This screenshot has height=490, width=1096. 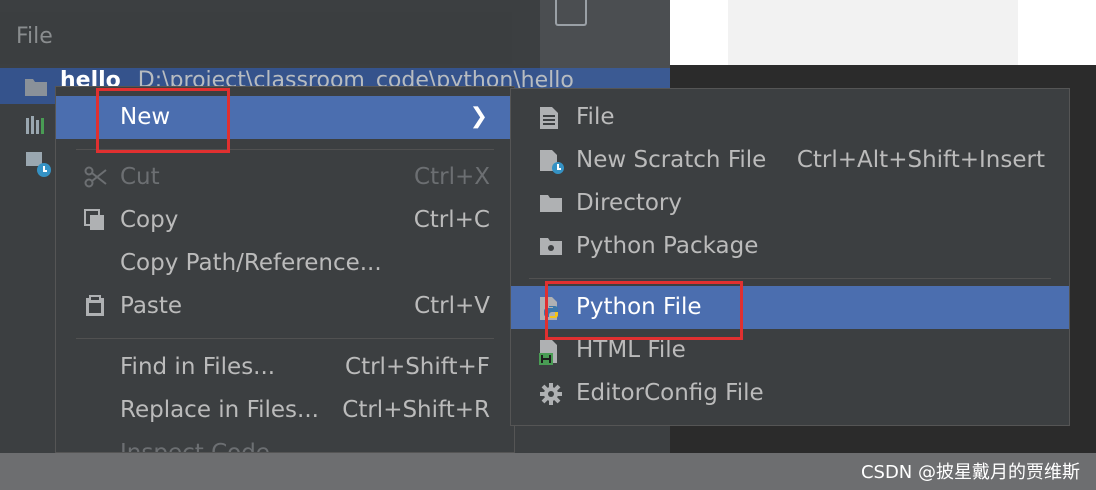 What do you see at coordinates (256, 38) in the screenshot?
I see `title-bar` at bounding box center [256, 38].